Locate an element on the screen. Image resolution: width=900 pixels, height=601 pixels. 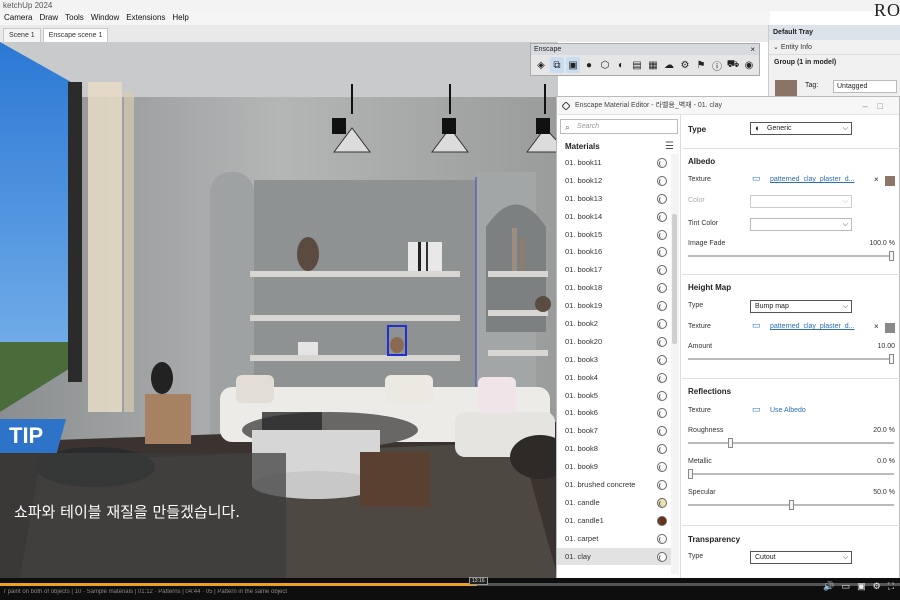
search-placeholder: Search is located at coordinates (588, 126).